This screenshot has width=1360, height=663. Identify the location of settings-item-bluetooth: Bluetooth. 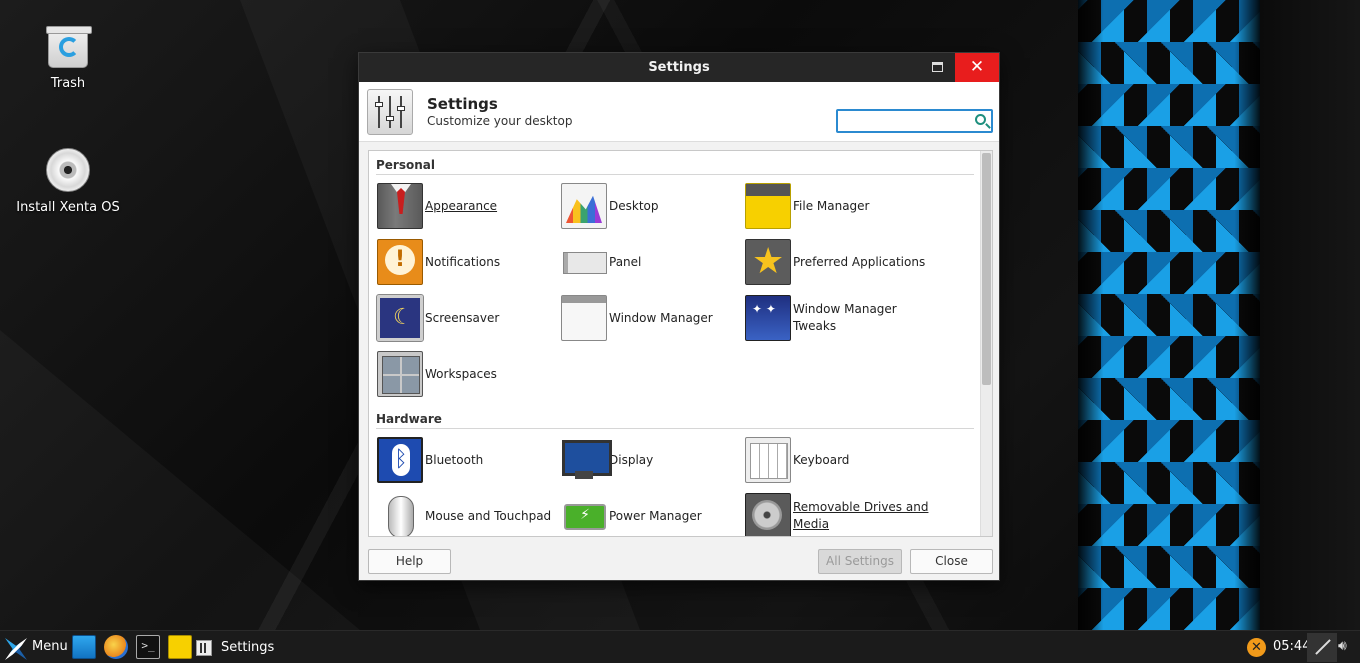
(430, 460).